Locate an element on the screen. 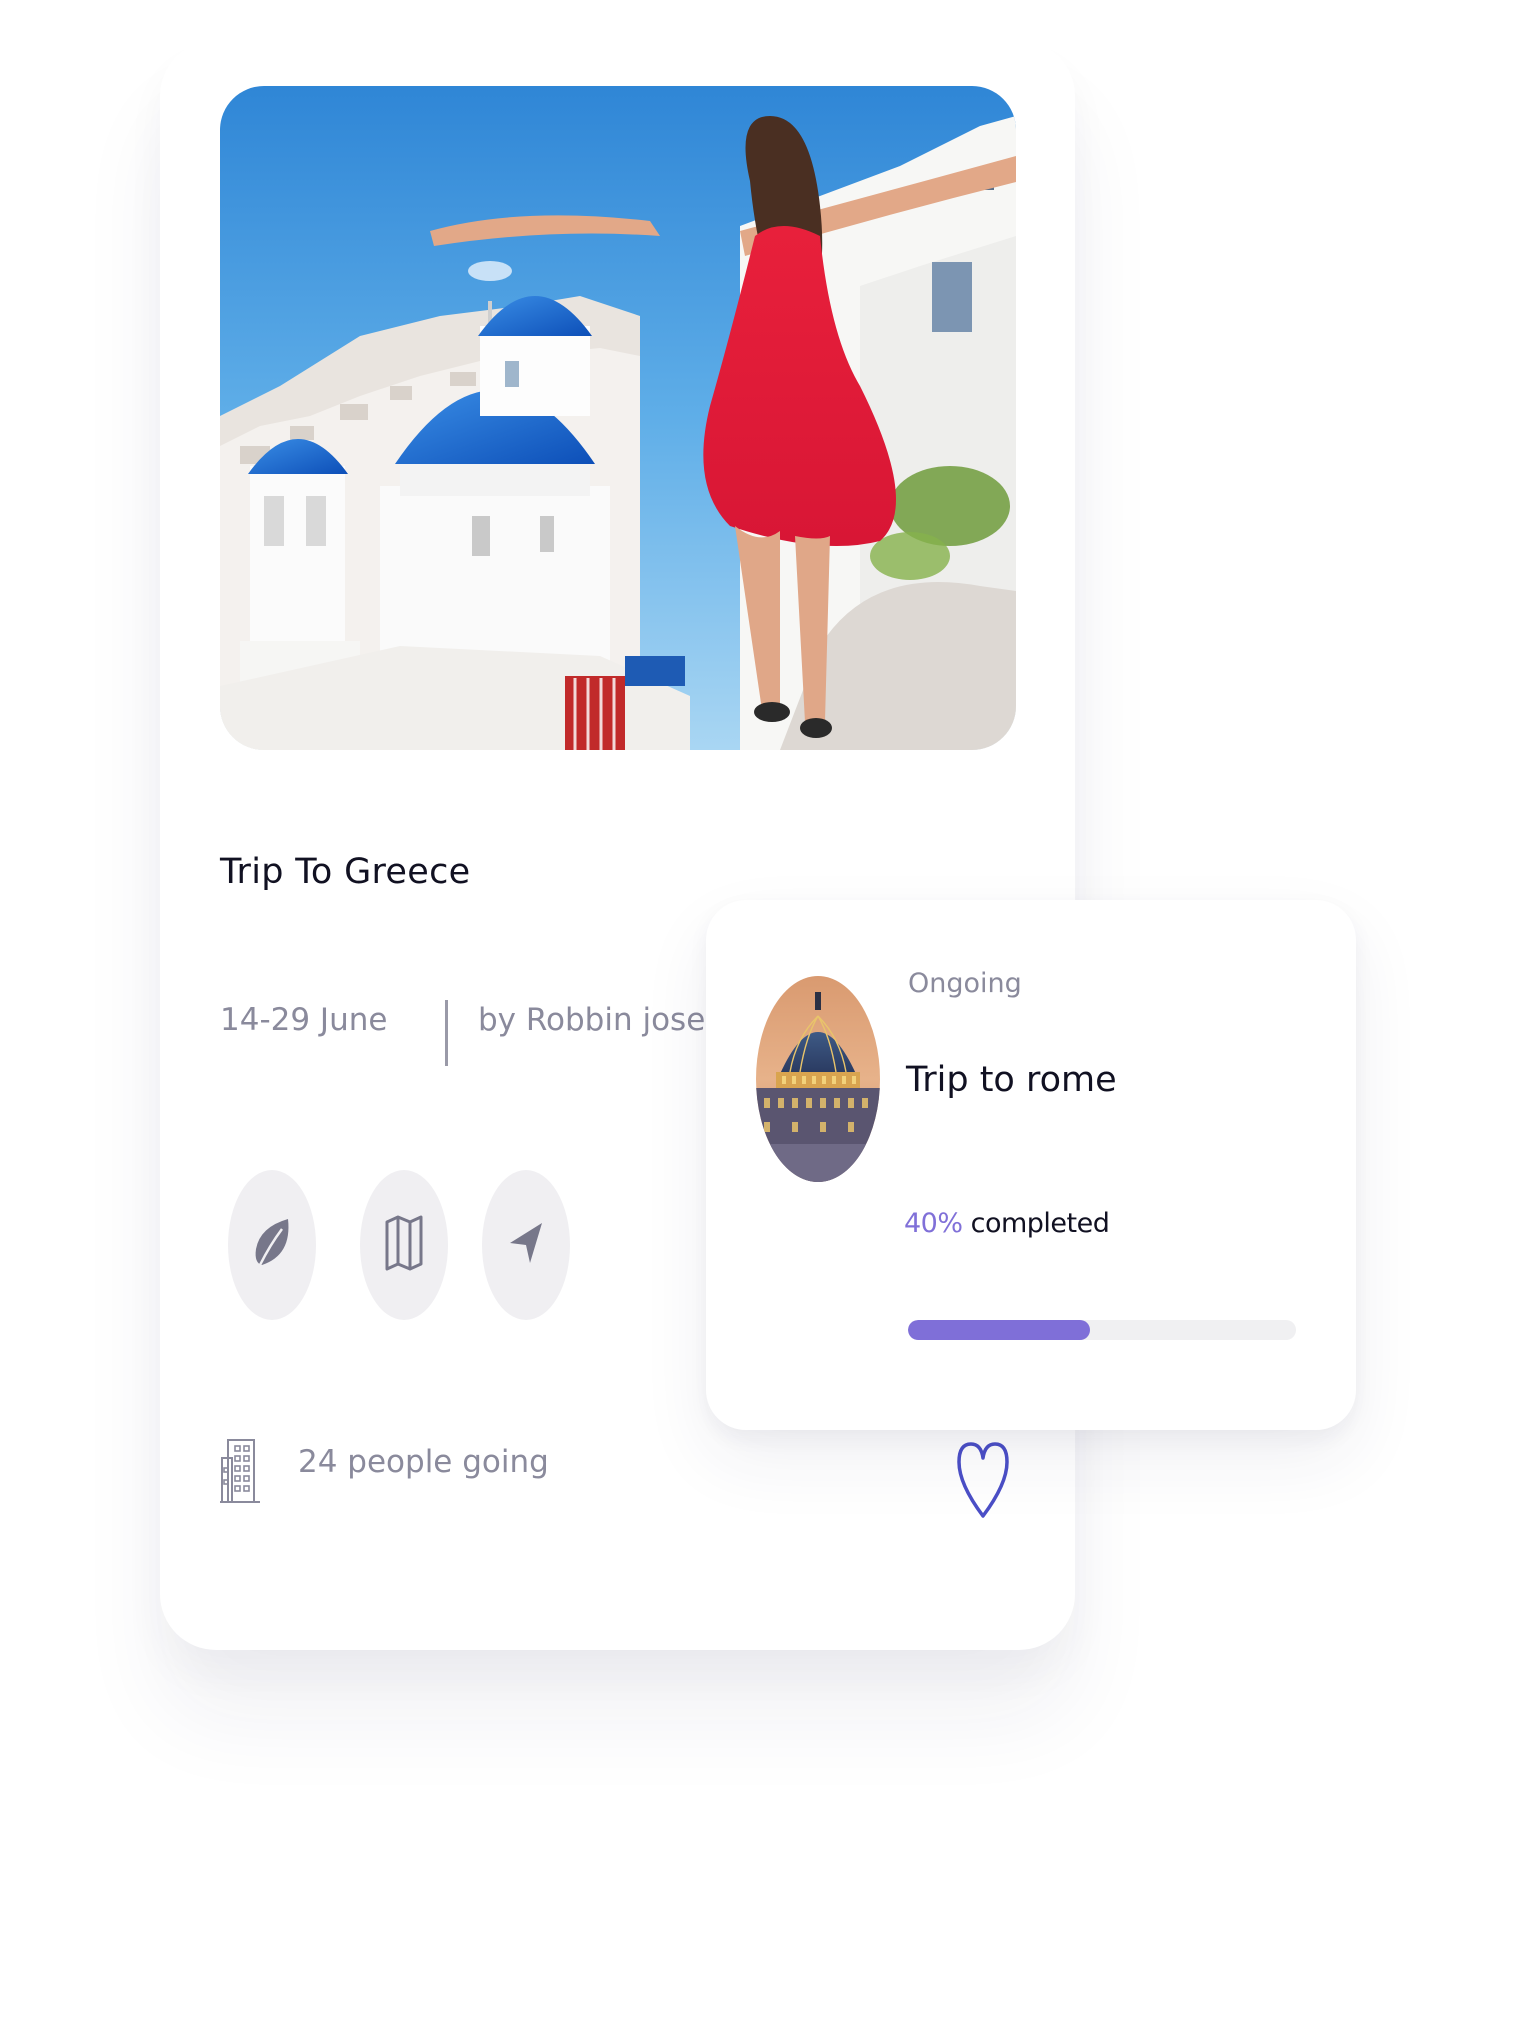 This screenshot has width=1534, height=2034. progress-bar is located at coordinates (1102, 1330).